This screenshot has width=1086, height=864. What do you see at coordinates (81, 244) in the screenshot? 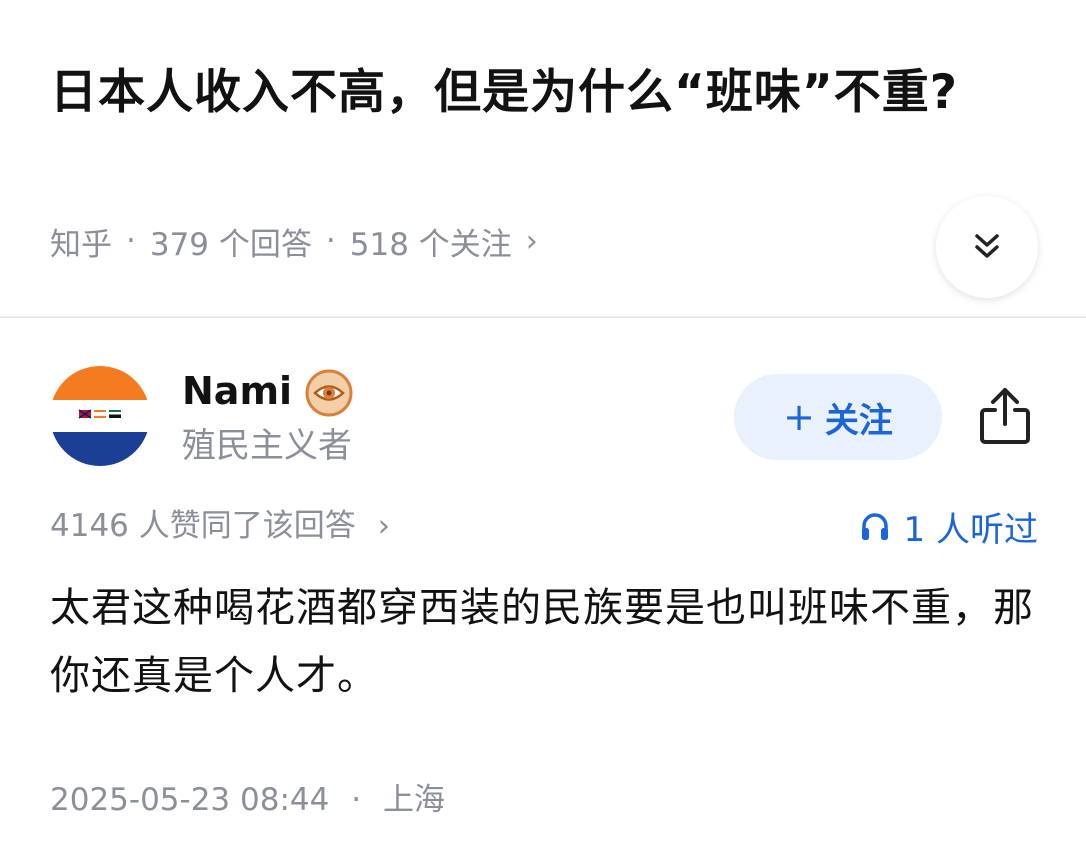
I see `source-label: 知乎` at bounding box center [81, 244].